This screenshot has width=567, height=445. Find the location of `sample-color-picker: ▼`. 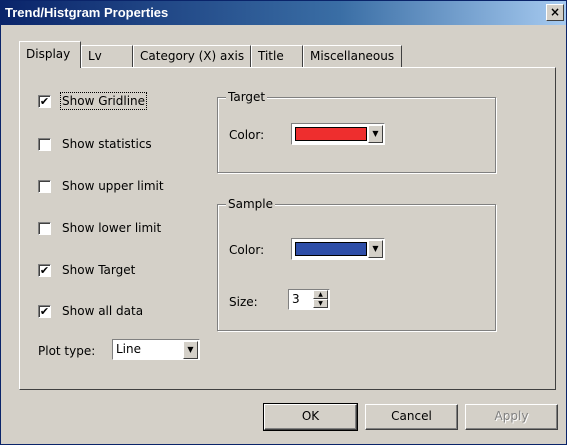

sample-color-picker: ▼ is located at coordinates (338, 249).